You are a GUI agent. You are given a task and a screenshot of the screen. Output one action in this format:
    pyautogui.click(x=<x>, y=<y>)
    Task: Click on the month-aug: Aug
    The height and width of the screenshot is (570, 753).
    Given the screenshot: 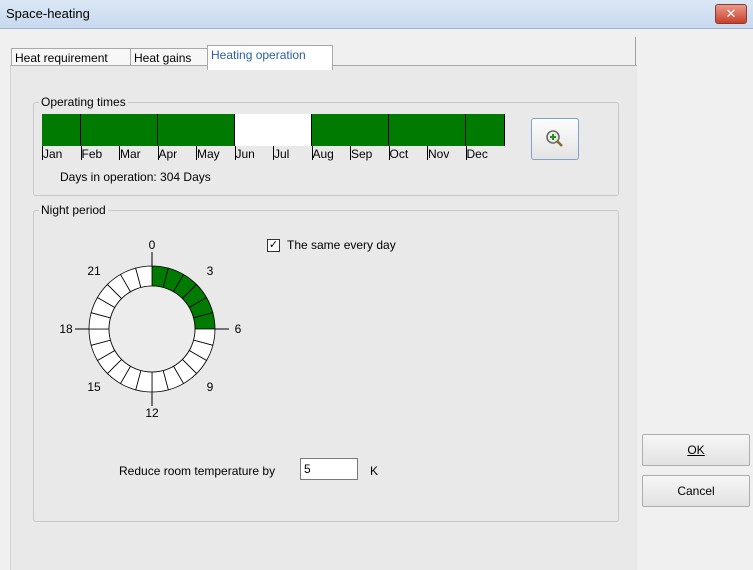 What is the action you would take?
    pyautogui.click(x=331, y=137)
    